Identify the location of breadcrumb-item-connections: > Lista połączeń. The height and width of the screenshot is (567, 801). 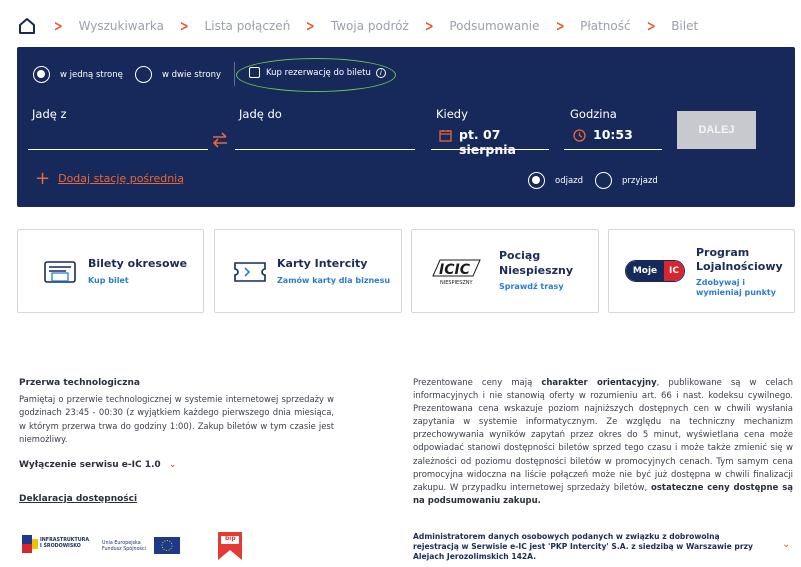
(234, 26).